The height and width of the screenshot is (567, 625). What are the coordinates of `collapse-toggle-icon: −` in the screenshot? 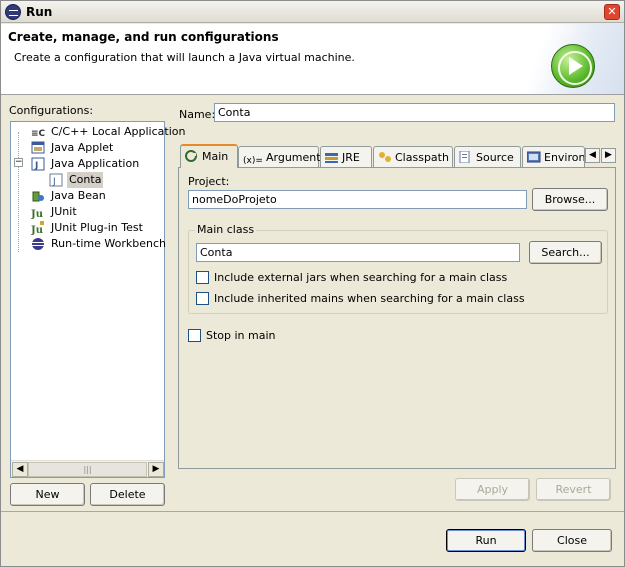 It's located at (18, 162).